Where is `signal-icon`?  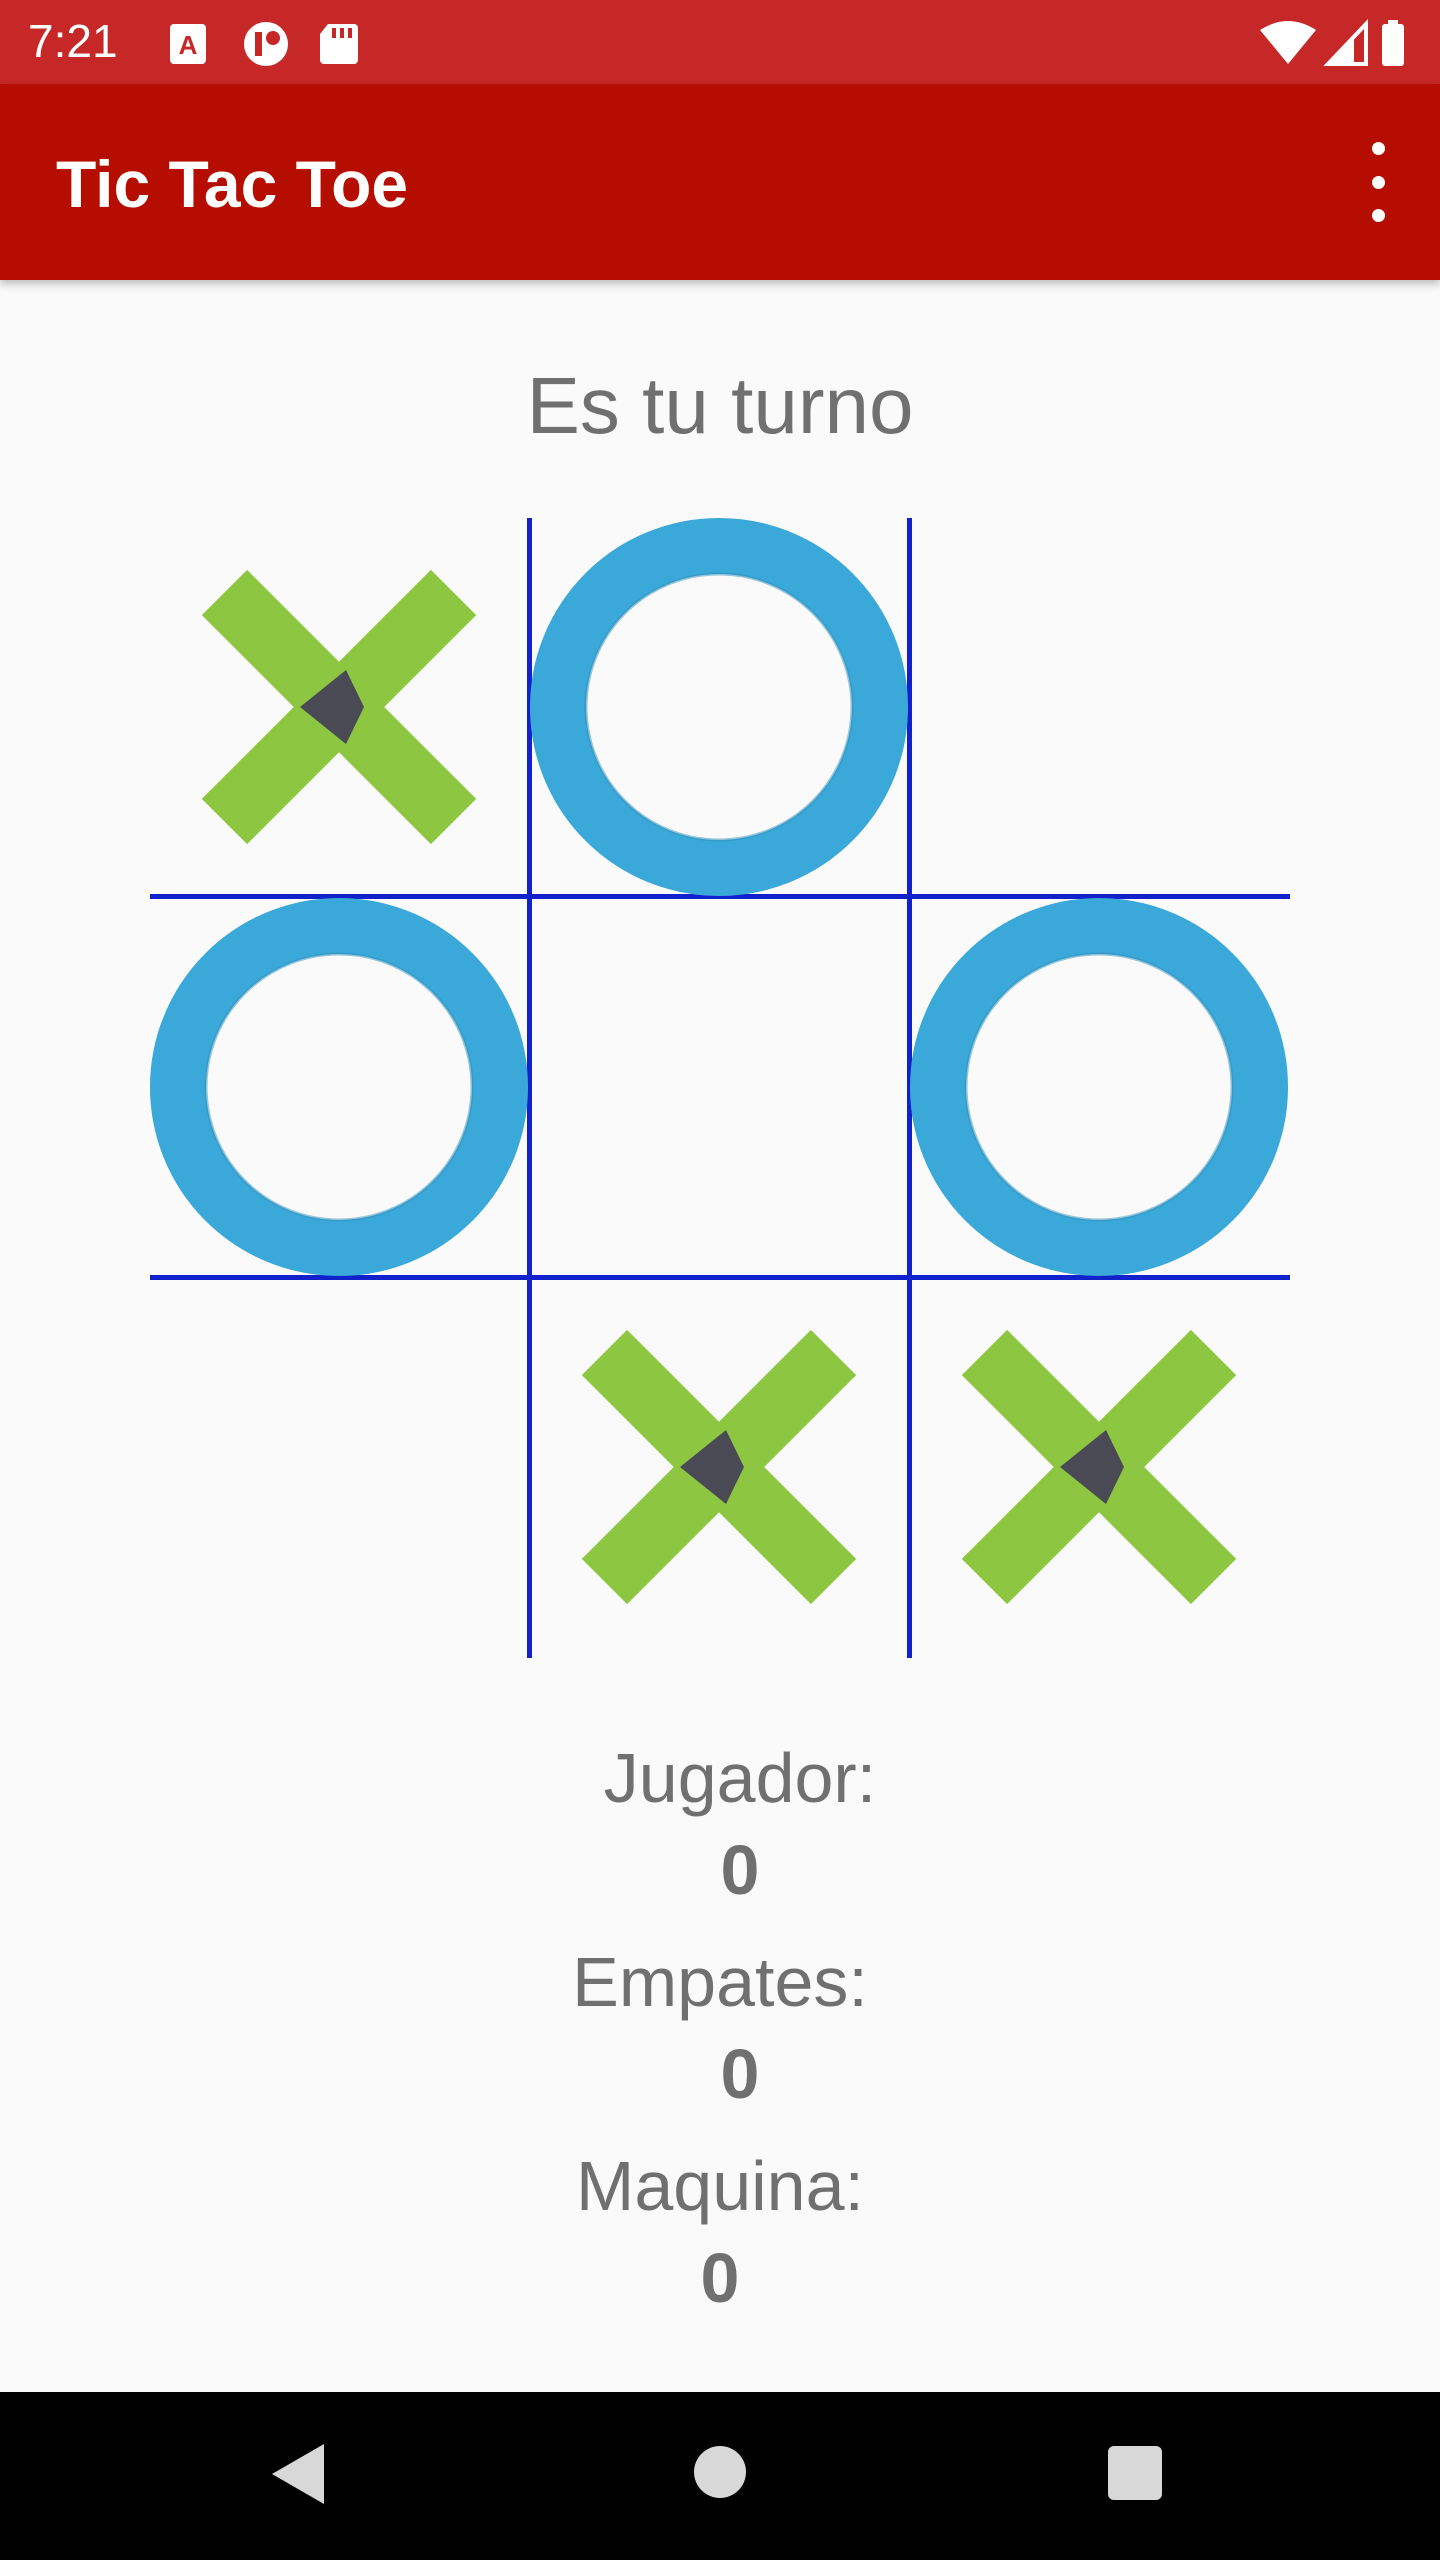
signal-icon is located at coordinates (1345, 42).